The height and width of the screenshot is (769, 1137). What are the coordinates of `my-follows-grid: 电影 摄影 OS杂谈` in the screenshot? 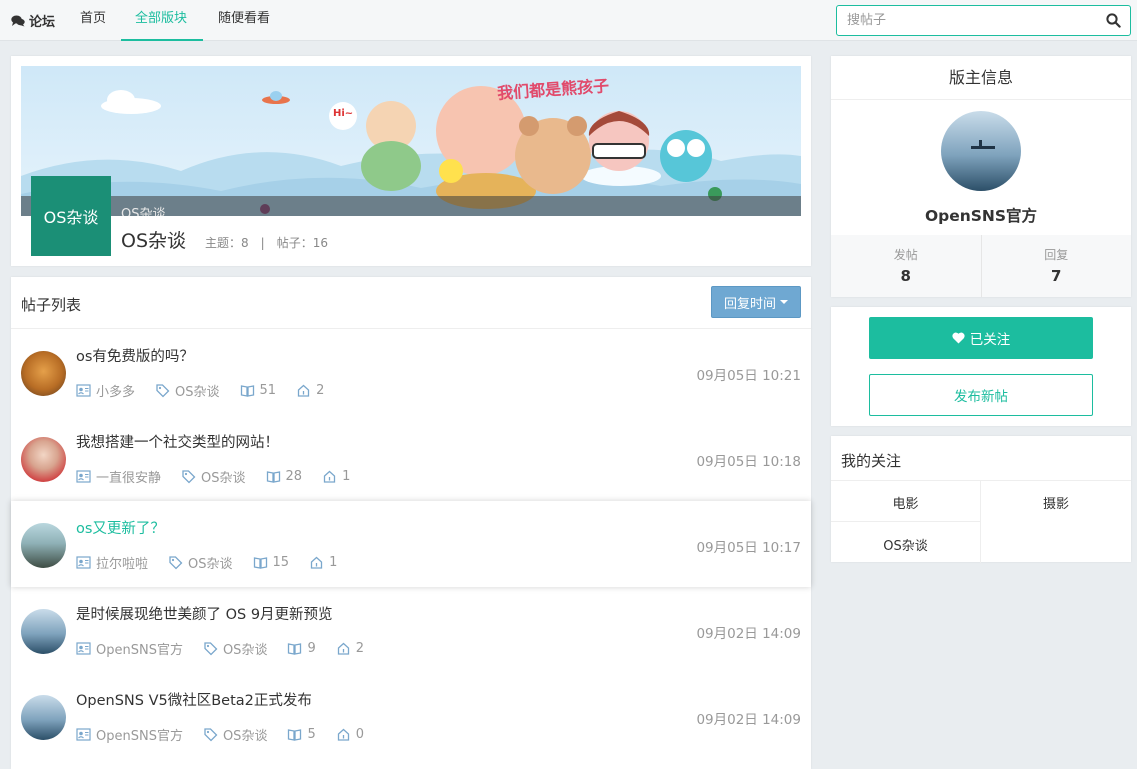 It's located at (981, 521).